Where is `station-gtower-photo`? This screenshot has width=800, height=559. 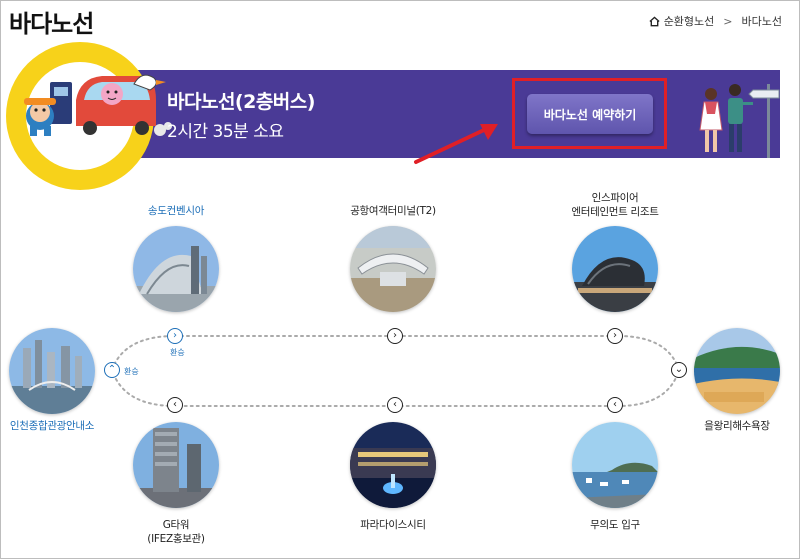
station-gtower-photo is located at coordinates (176, 465).